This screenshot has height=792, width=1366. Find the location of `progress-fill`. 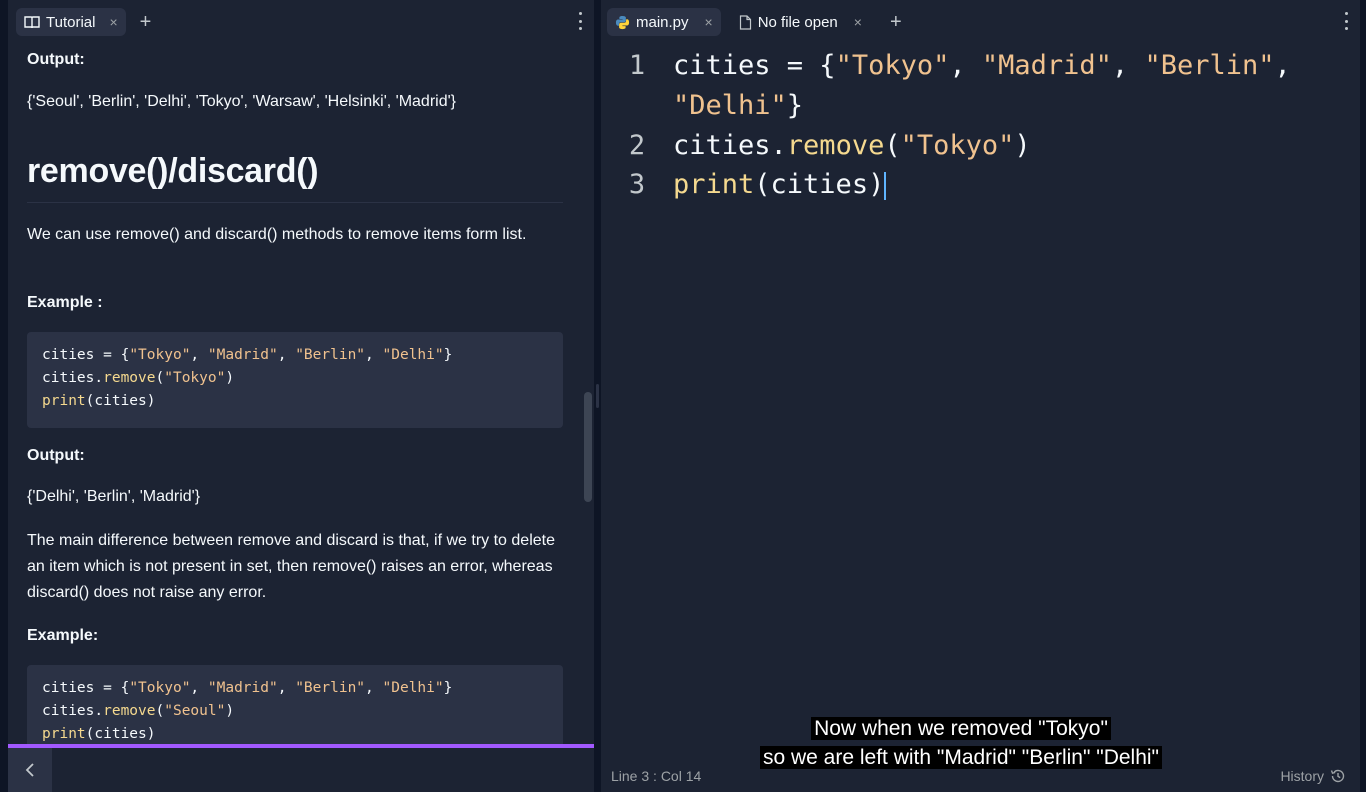

progress-fill is located at coordinates (301, 746).